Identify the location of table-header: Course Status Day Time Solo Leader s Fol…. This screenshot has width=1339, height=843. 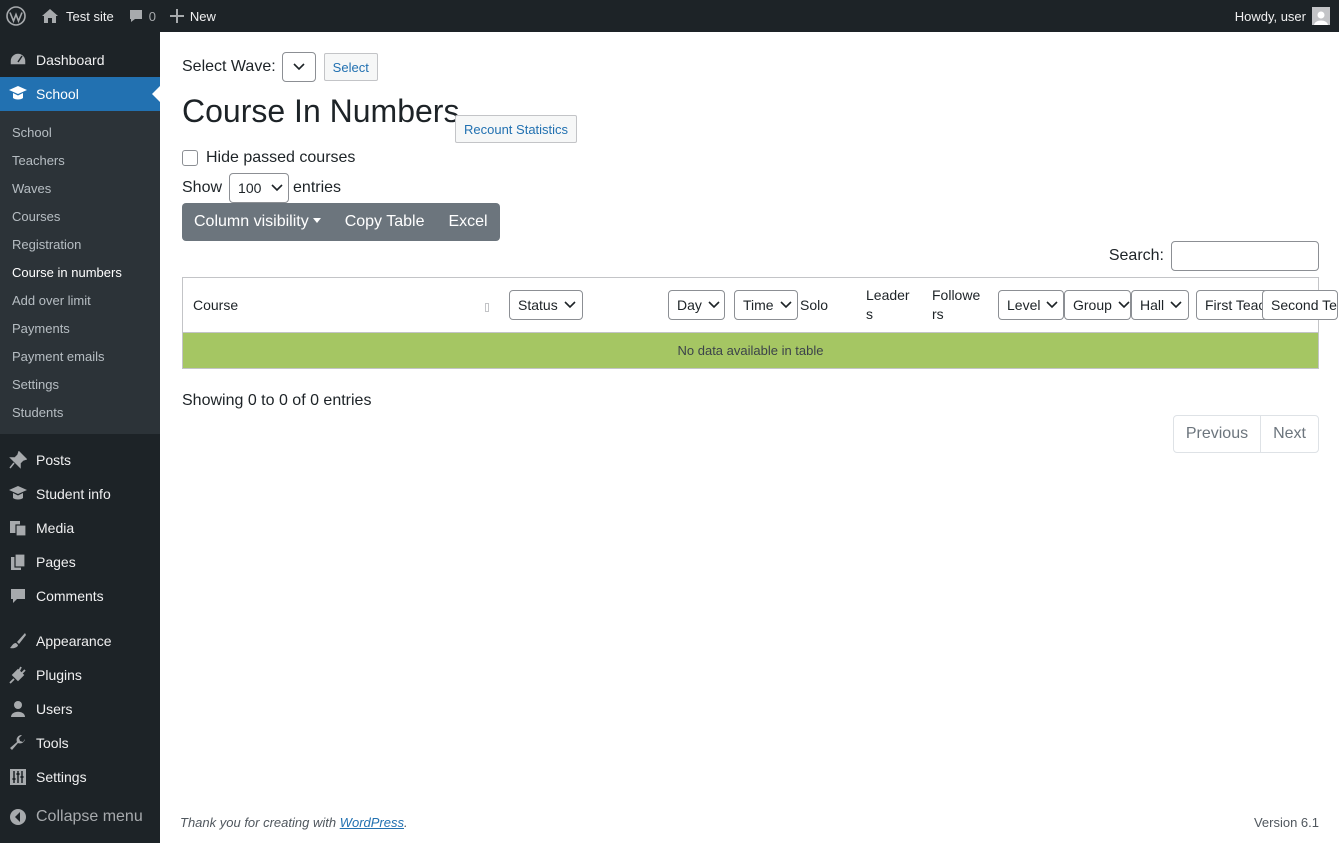
(760, 305).